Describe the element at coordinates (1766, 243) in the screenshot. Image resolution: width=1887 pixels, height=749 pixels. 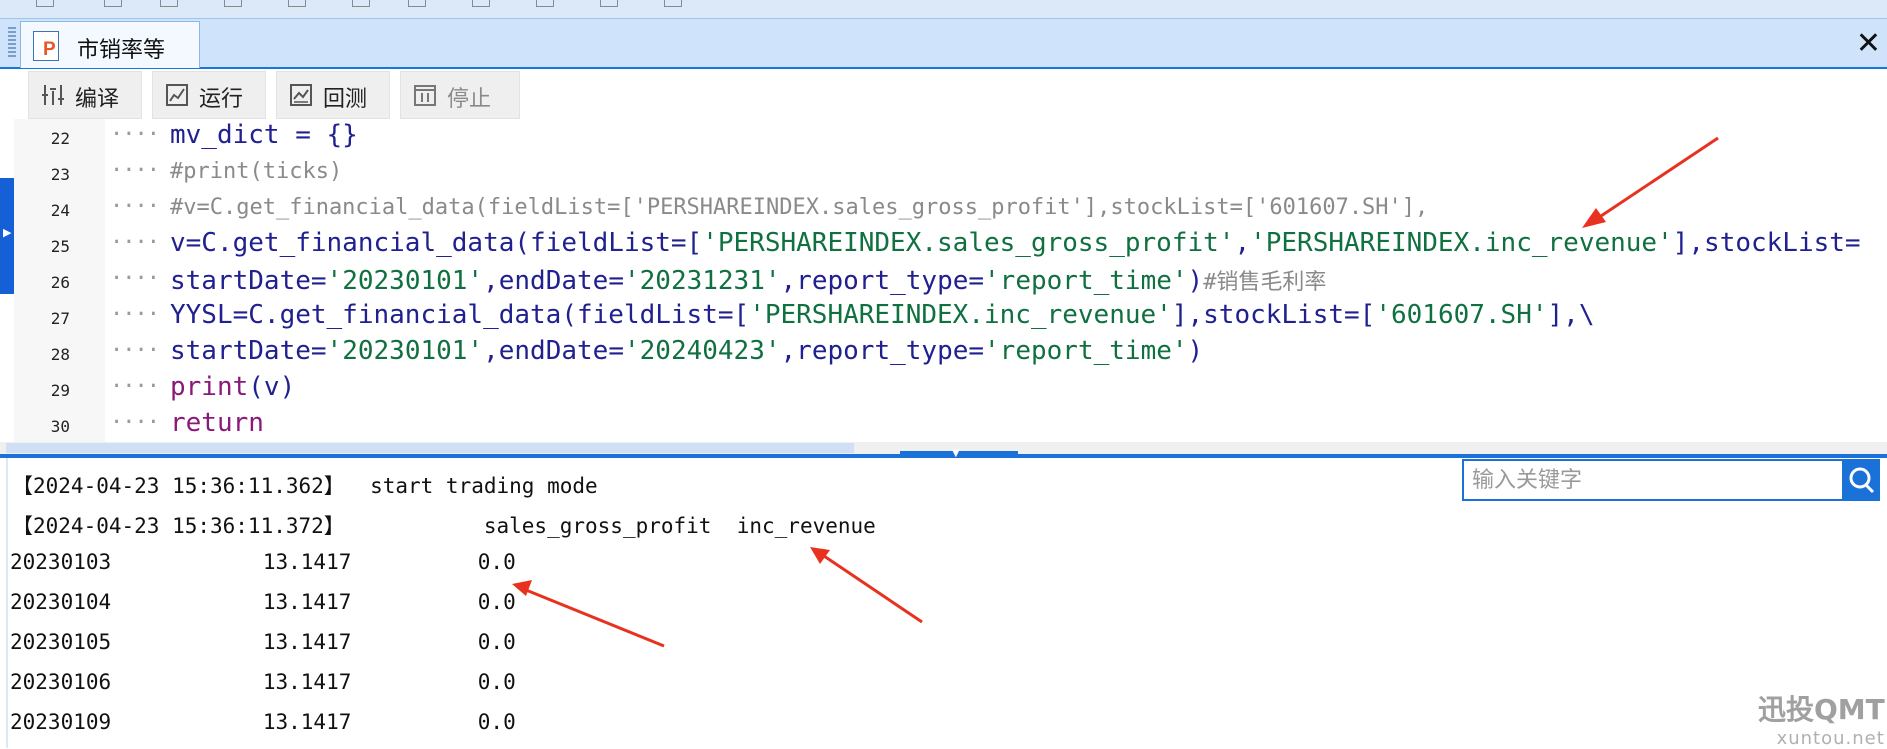
I see `code-token: ],stockList=` at that location.